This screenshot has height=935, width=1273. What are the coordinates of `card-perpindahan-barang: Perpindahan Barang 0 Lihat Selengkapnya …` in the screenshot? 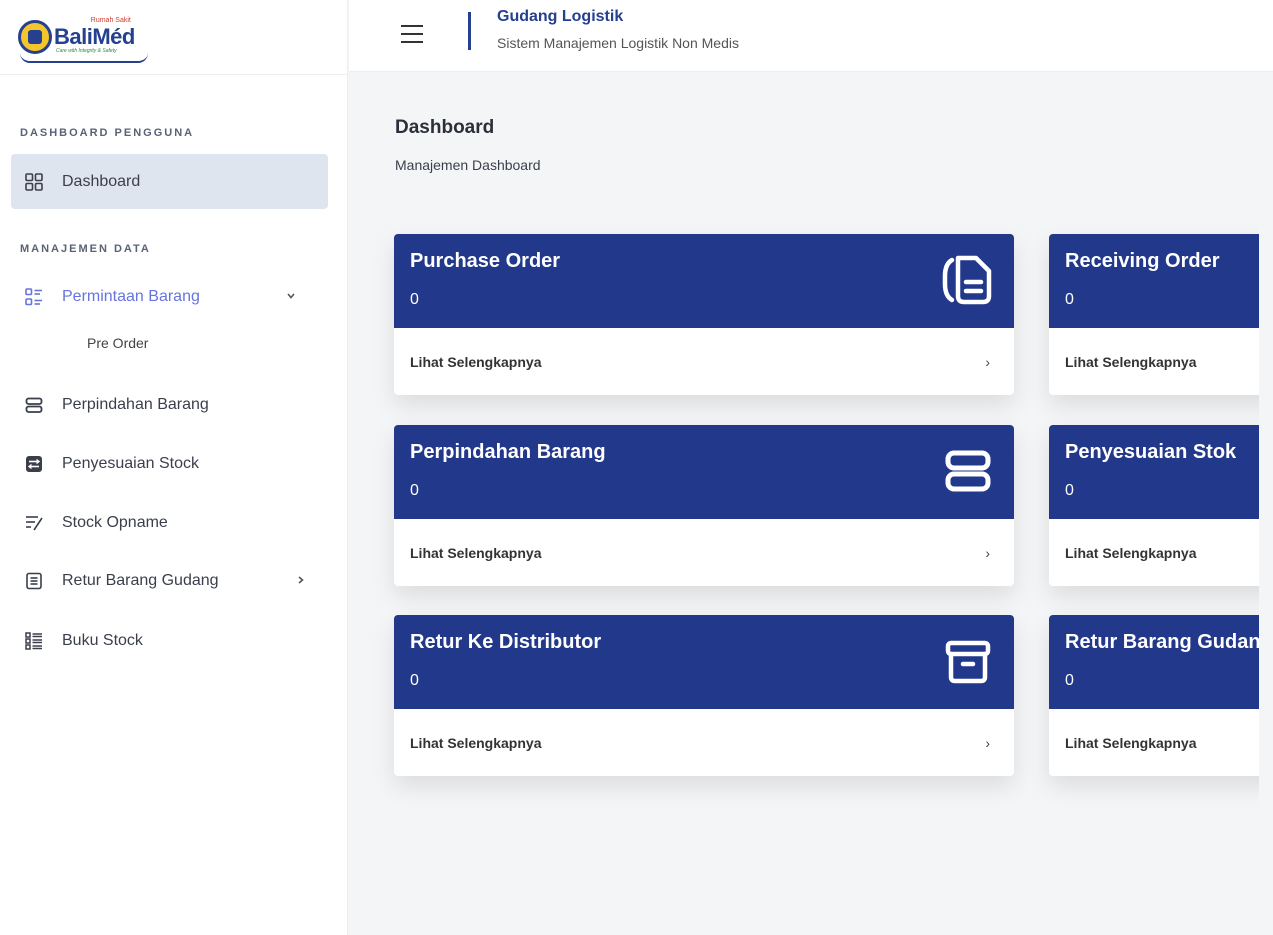 It's located at (704, 505).